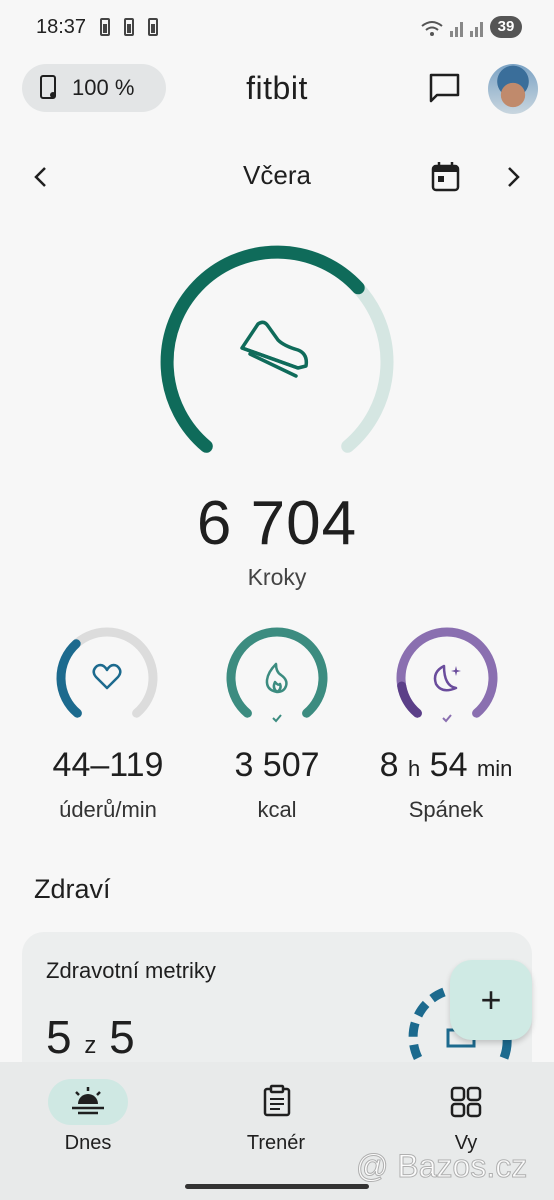  Describe the element at coordinates (513, 177) in the screenshot. I see `chevron-right-icon` at that location.